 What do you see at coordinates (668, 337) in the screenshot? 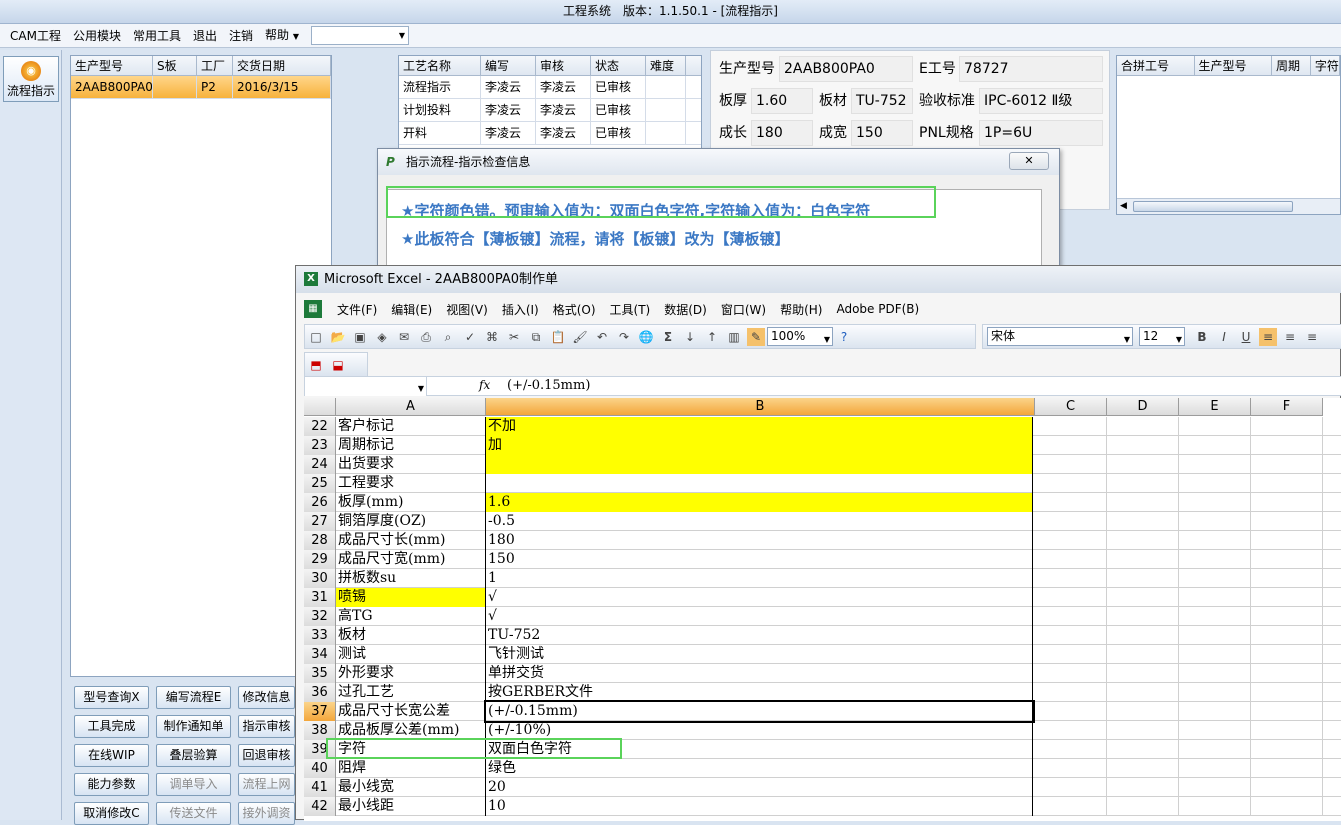
I see `autosum-icon: Σ` at bounding box center [668, 337].